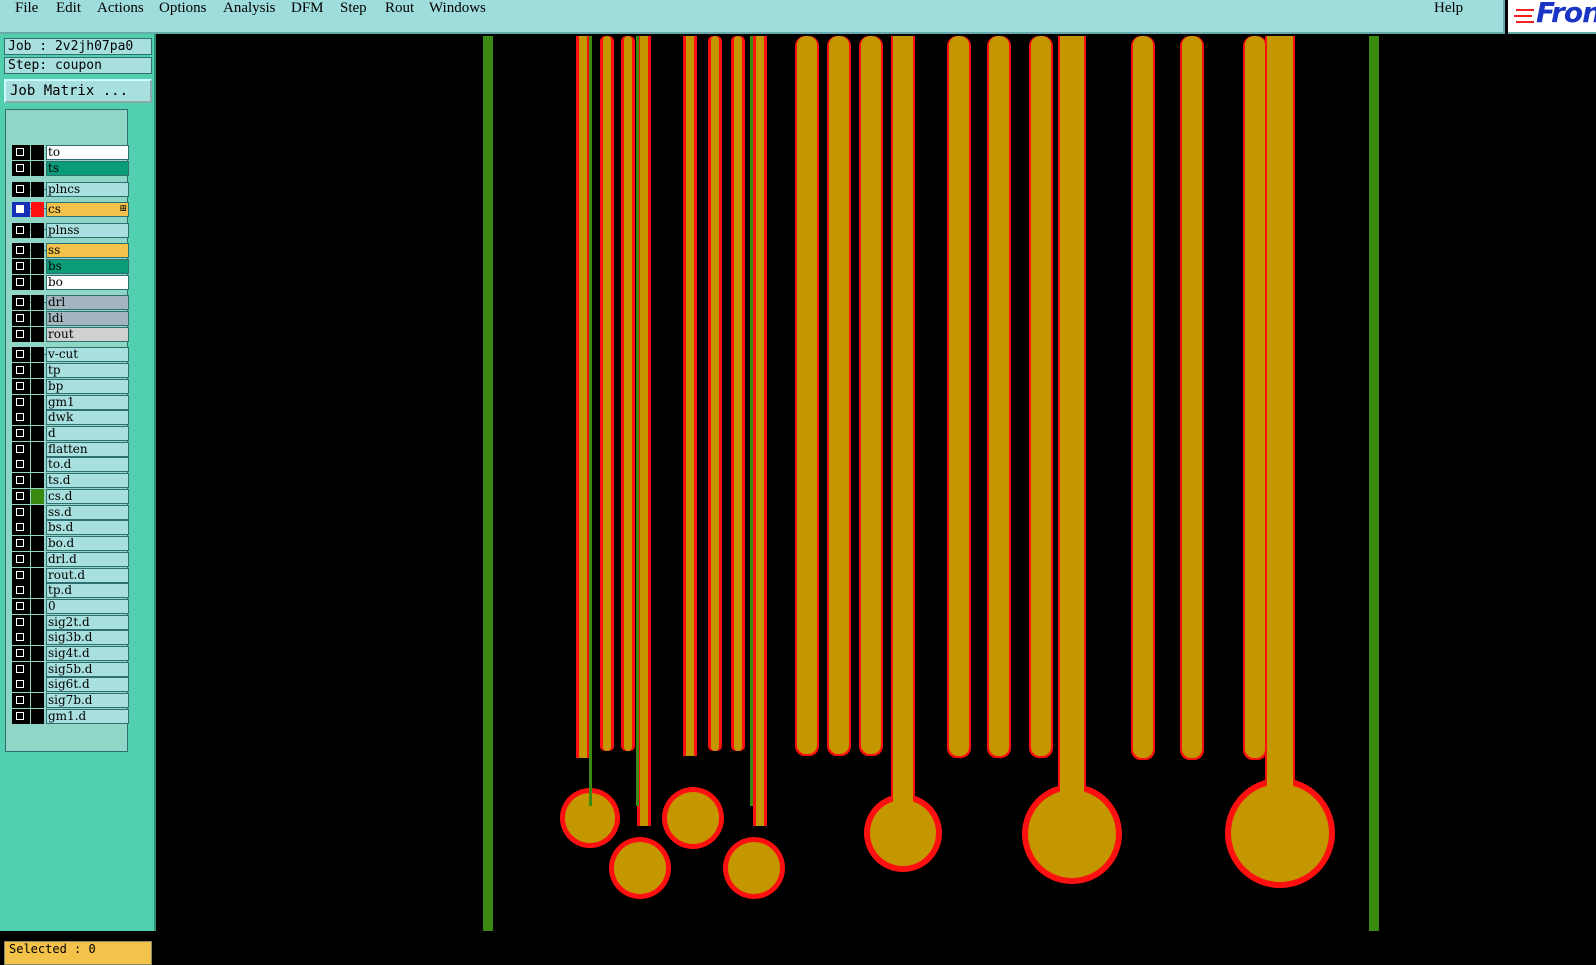 The height and width of the screenshot is (965, 1596). What do you see at coordinates (399, 8) in the screenshot?
I see `menu-rout: Rout` at bounding box center [399, 8].